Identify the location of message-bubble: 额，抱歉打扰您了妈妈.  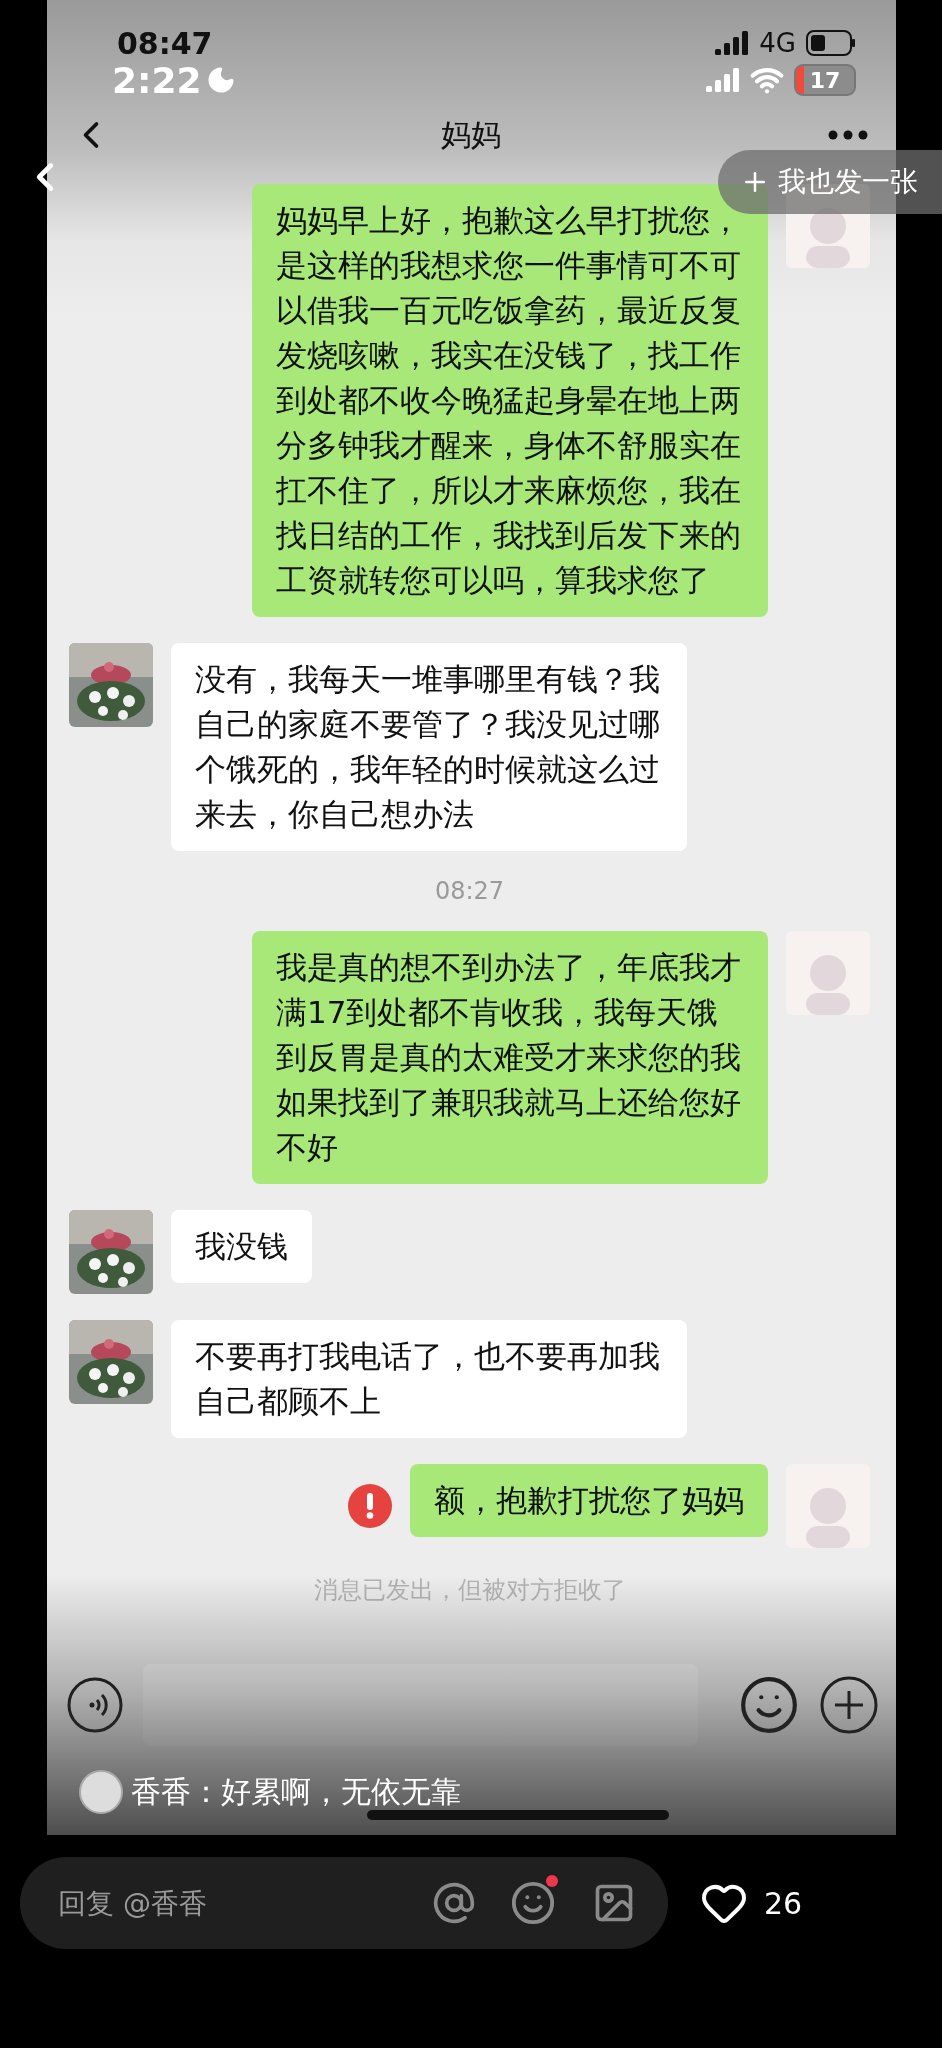
(589, 1500).